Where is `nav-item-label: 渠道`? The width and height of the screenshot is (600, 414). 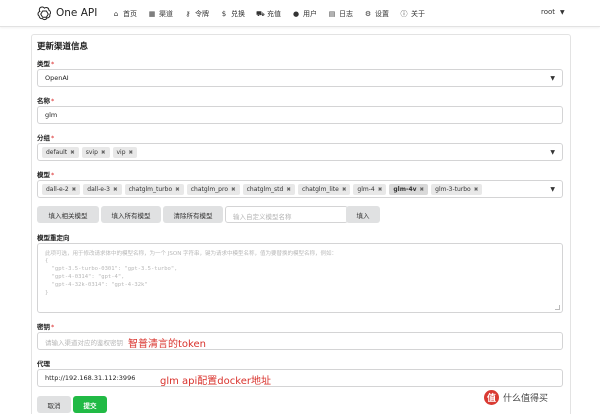 nav-item-label: 渠道 is located at coordinates (166, 13).